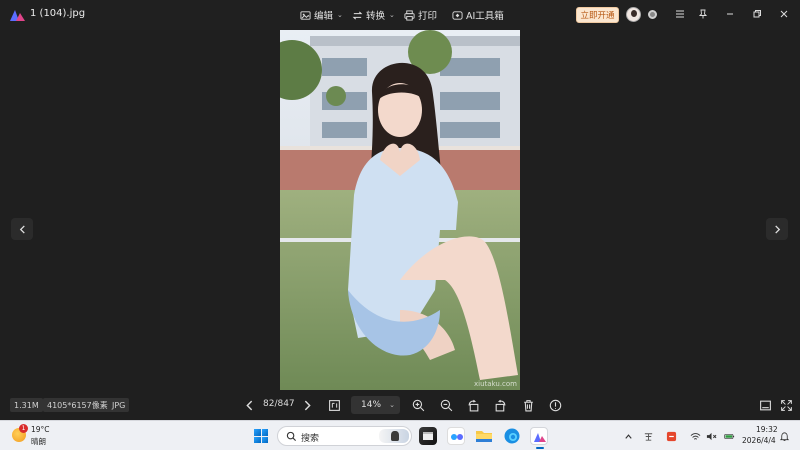  I want to click on rotate-right-icon, so click(500, 405).